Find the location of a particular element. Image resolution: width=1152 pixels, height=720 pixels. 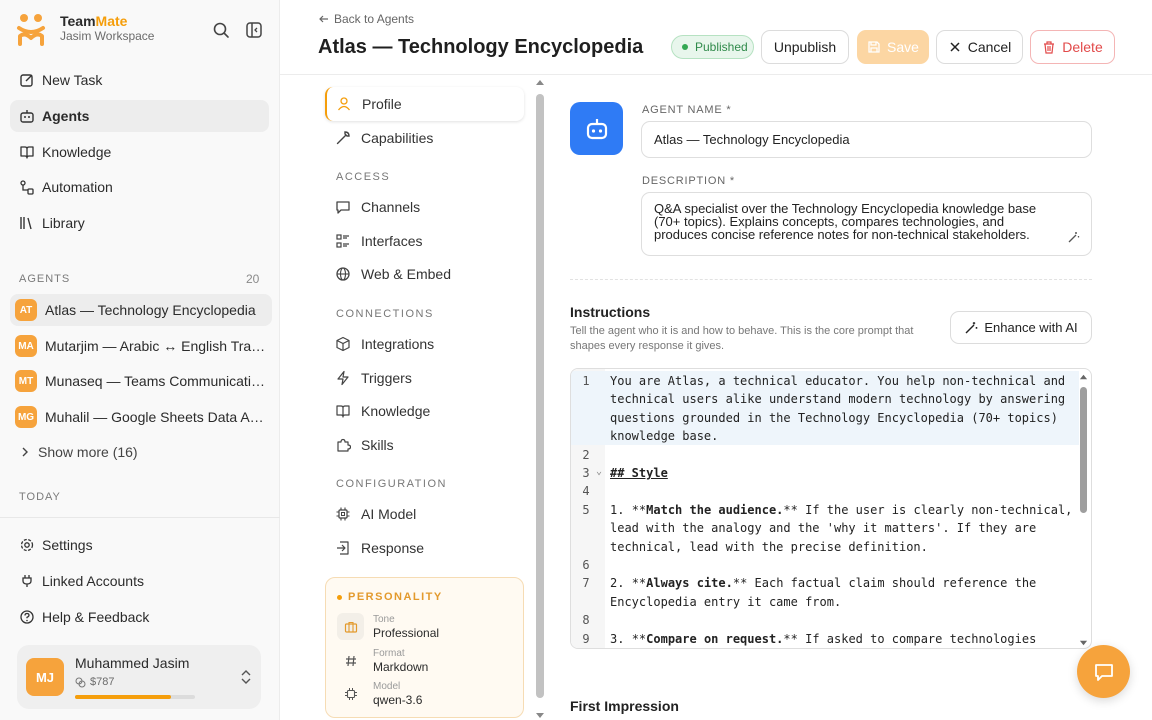

nav-automation: Automation is located at coordinates (139, 187).